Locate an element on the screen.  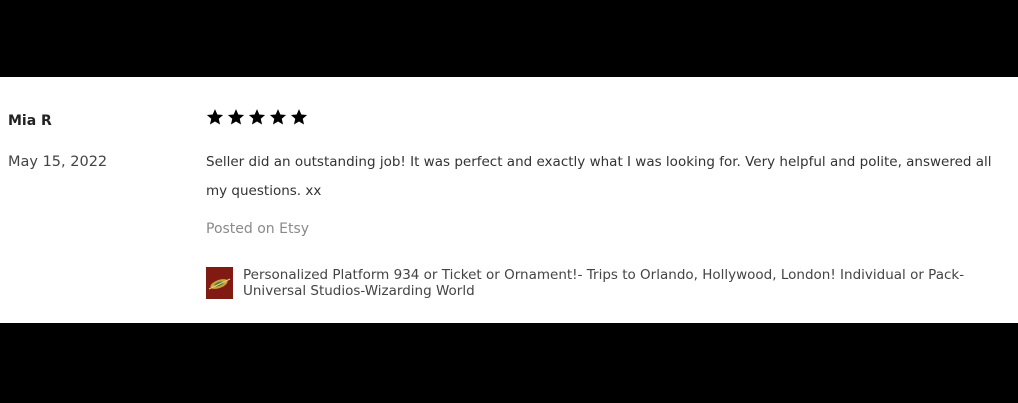
product-thumbnail-icon is located at coordinates (219, 283).